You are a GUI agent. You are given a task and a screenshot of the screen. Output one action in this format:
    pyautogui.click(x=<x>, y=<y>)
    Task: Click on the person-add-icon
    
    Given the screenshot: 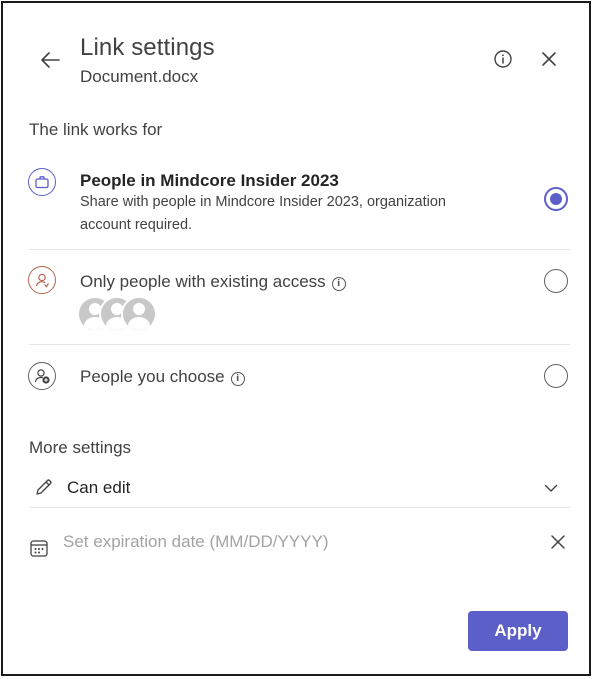 What is the action you would take?
    pyautogui.click(x=42, y=376)
    